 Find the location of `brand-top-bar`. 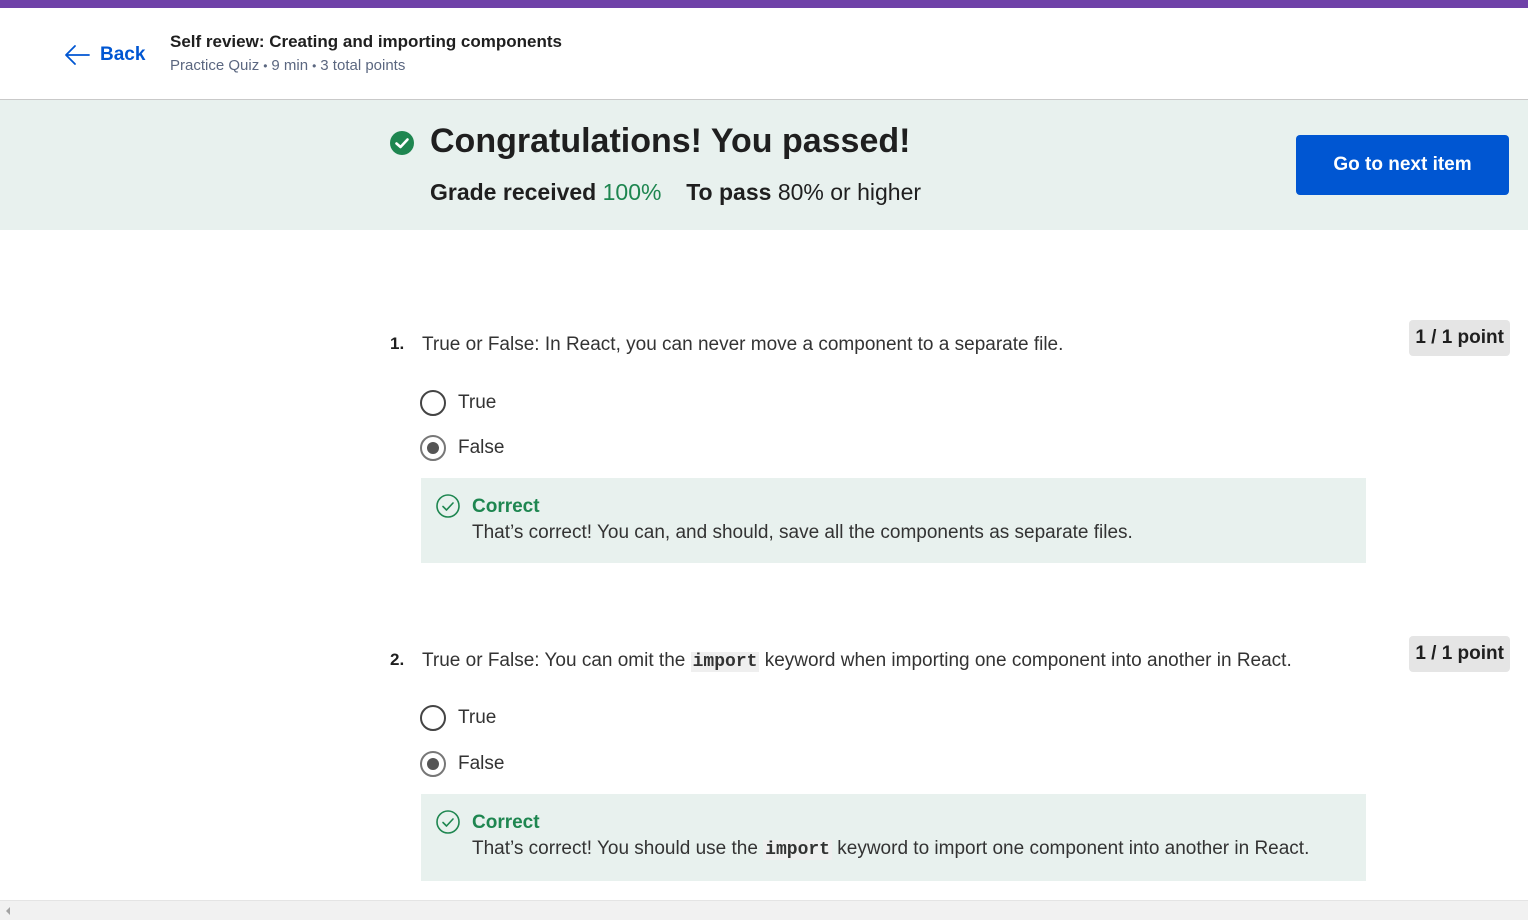

brand-top-bar is located at coordinates (764, 4).